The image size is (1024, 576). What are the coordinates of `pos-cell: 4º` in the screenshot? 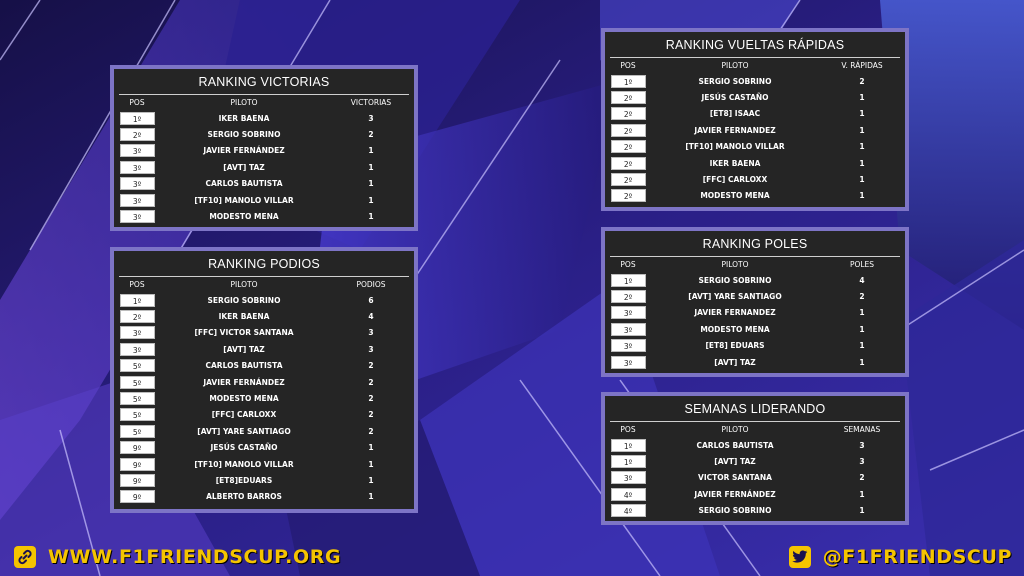 It's located at (628, 511).